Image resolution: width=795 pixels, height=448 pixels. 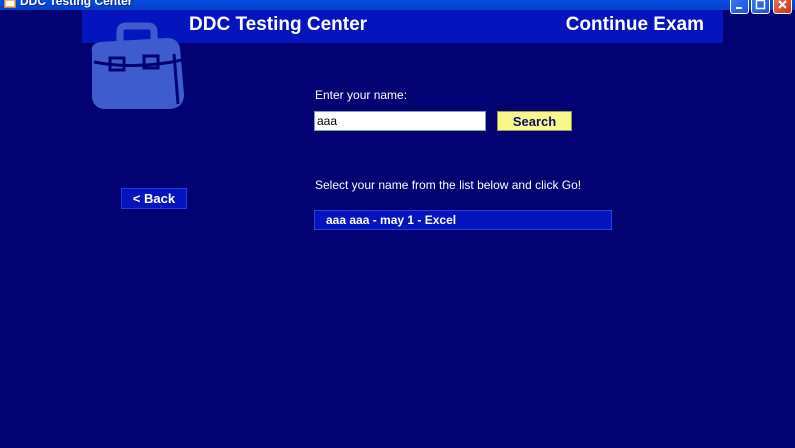 What do you see at coordinates (634, 24) in the screenshot?
I see `section-title: Continue Exam` at bounding box center [634, 24].